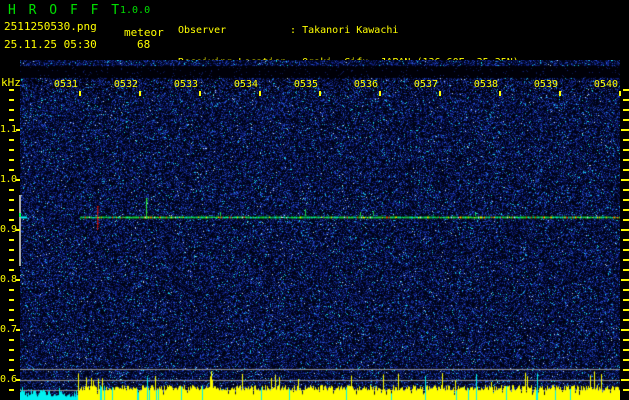 The height and width of the screenshot is (400, 629). What do you see at coordinates (425, 84) in the screenshot?
I see `time-label: 0537` at bounding box center [425, 84].